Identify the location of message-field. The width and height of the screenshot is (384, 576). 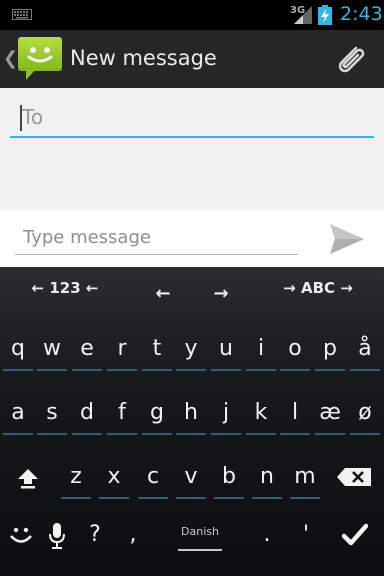
(156, 237).